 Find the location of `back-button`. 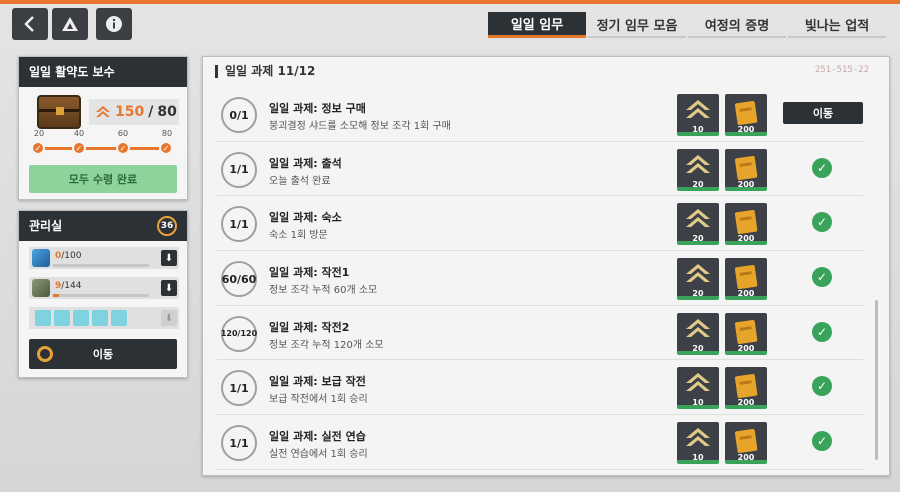

back-button is located at coordinates (30, 24).